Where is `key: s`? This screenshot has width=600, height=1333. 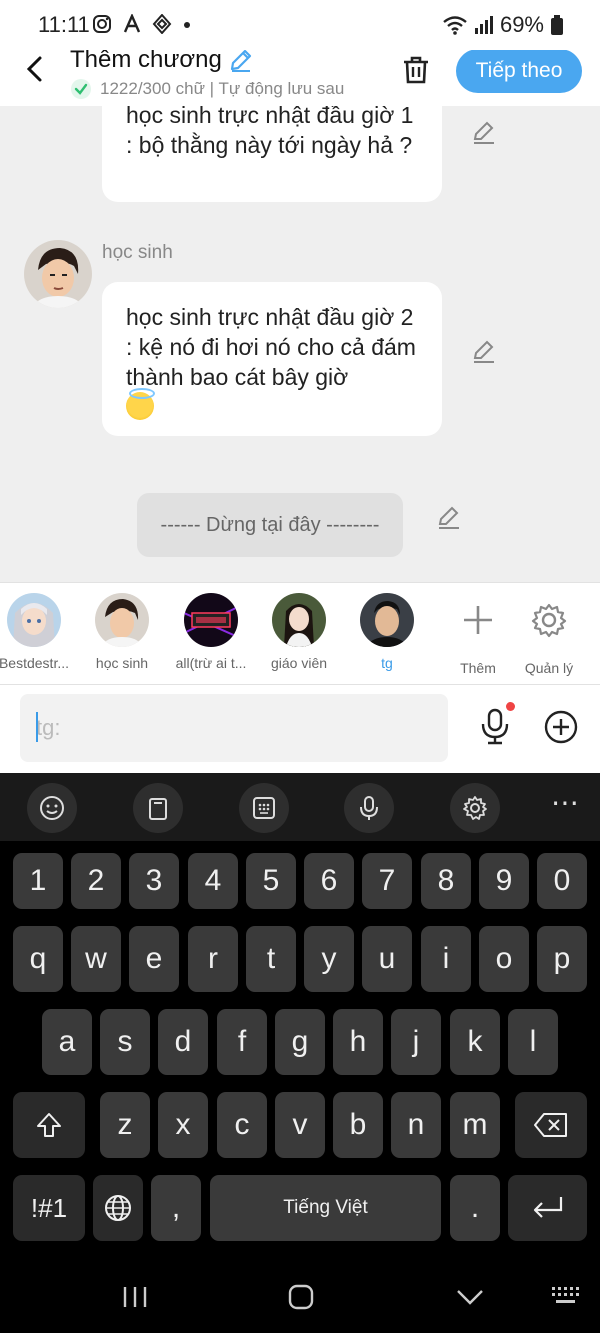
key: s is located at coordinates (125, 1042).